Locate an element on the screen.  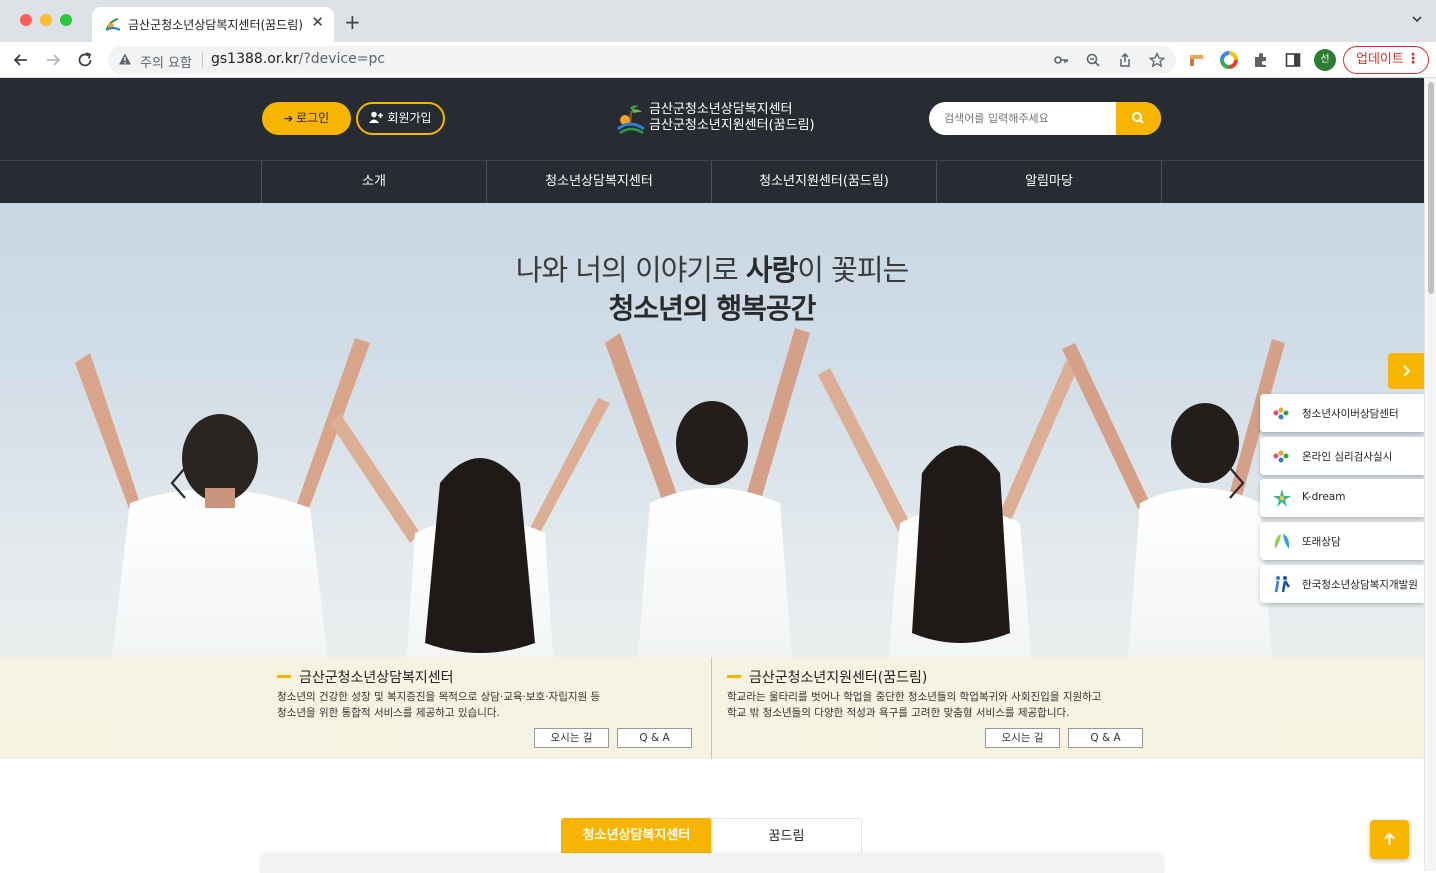
site-favicon-icon is located at coordinates (113, 24).